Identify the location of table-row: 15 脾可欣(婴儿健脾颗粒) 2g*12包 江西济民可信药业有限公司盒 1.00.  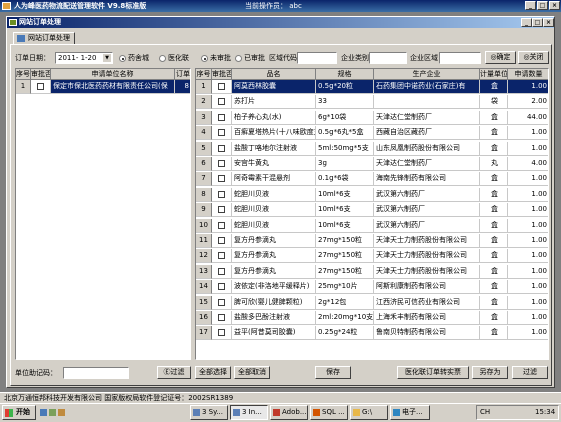
(372, 302).